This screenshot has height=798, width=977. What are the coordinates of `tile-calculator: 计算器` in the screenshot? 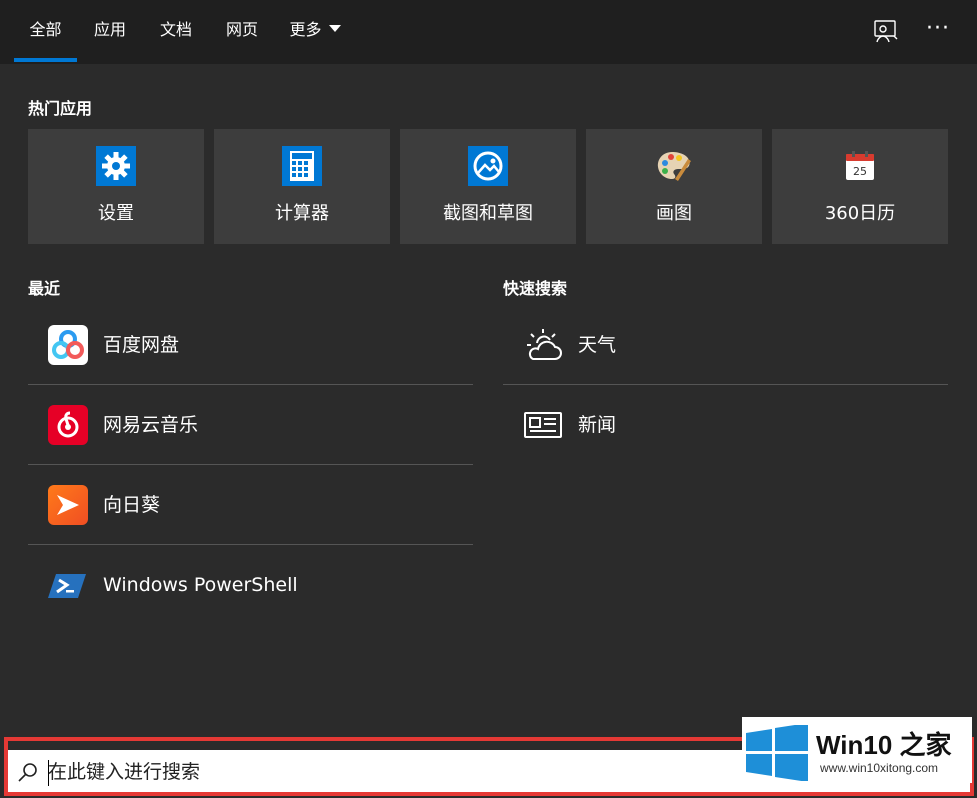 It's located at (302, 186).